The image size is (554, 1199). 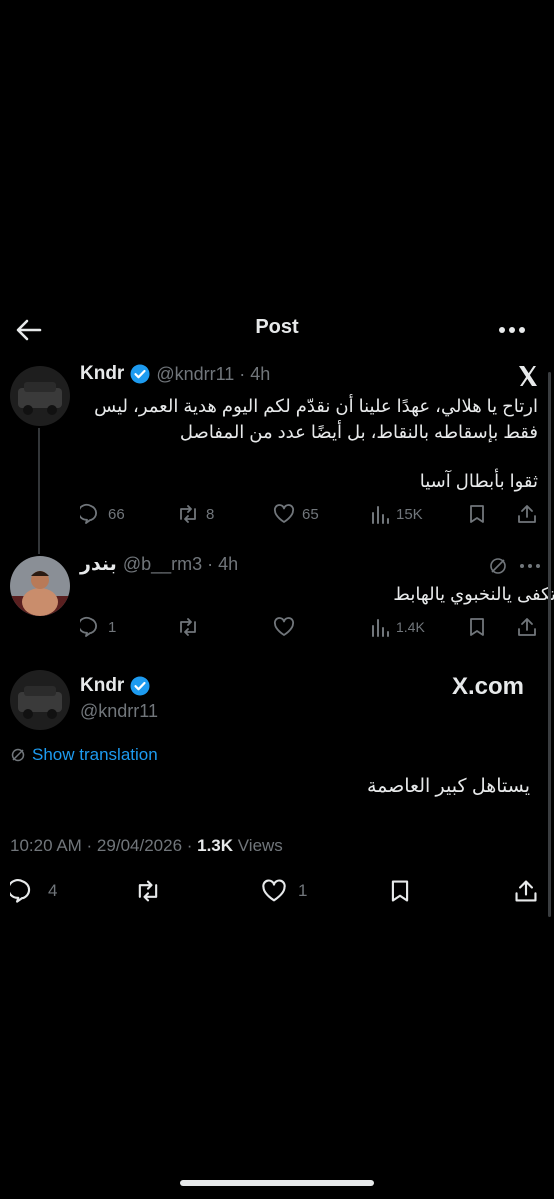 What do you see at coordinates (448, 786) in the screenshot?
I see `post-text: يستاهل كبير العاصمة` at bounding box center [448, 786].